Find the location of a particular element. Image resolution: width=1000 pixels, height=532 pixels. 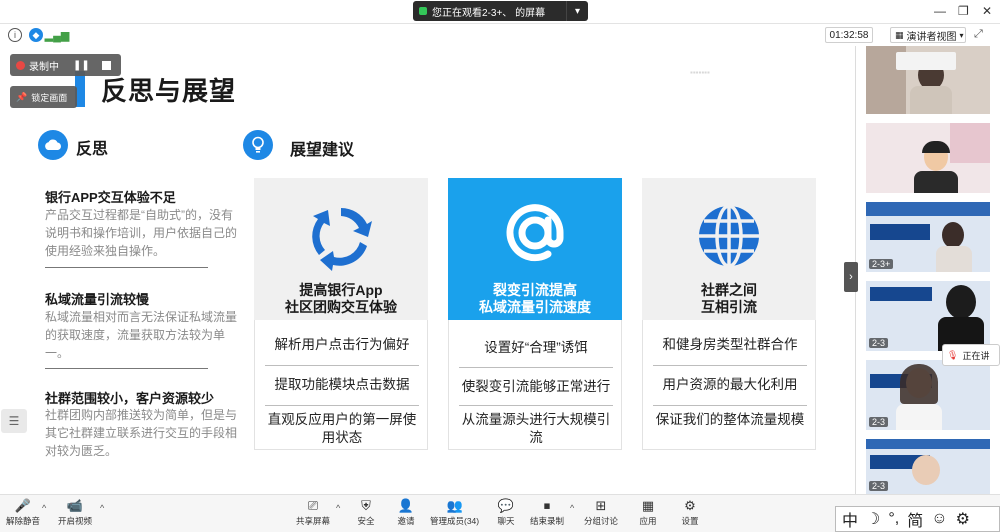

stop-icon is located at coordinates (106, 65).